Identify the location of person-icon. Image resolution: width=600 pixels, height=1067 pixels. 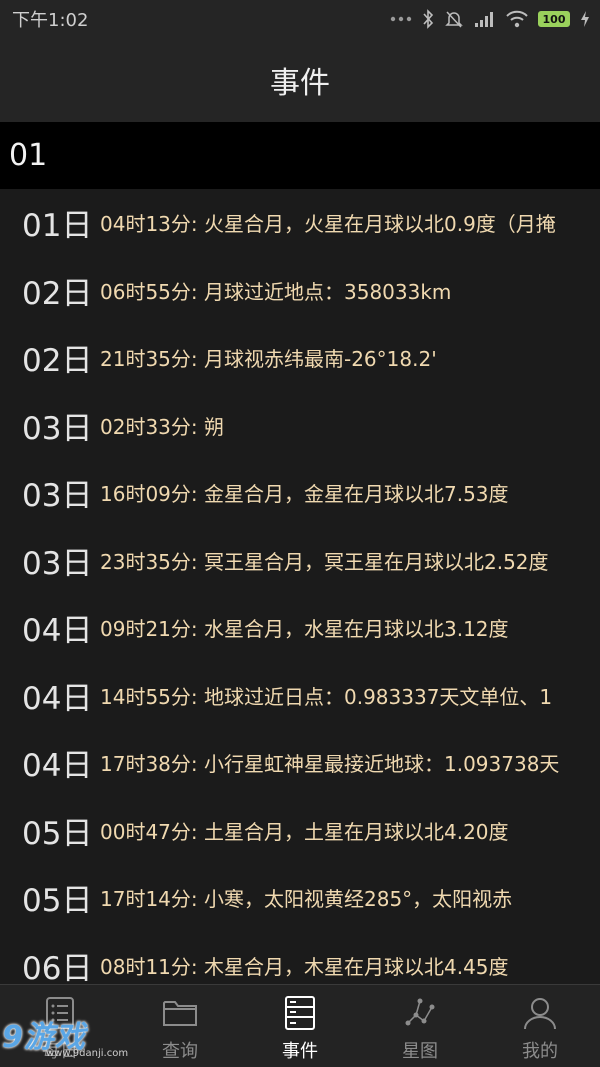
(540, 1014).